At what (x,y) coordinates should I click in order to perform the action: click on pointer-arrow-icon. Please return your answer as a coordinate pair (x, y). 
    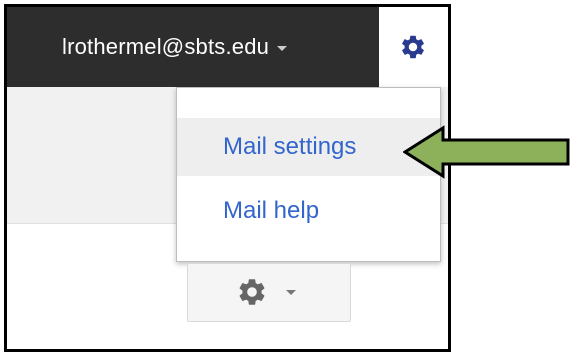
    Looking at the image, I should click on (486, 152).